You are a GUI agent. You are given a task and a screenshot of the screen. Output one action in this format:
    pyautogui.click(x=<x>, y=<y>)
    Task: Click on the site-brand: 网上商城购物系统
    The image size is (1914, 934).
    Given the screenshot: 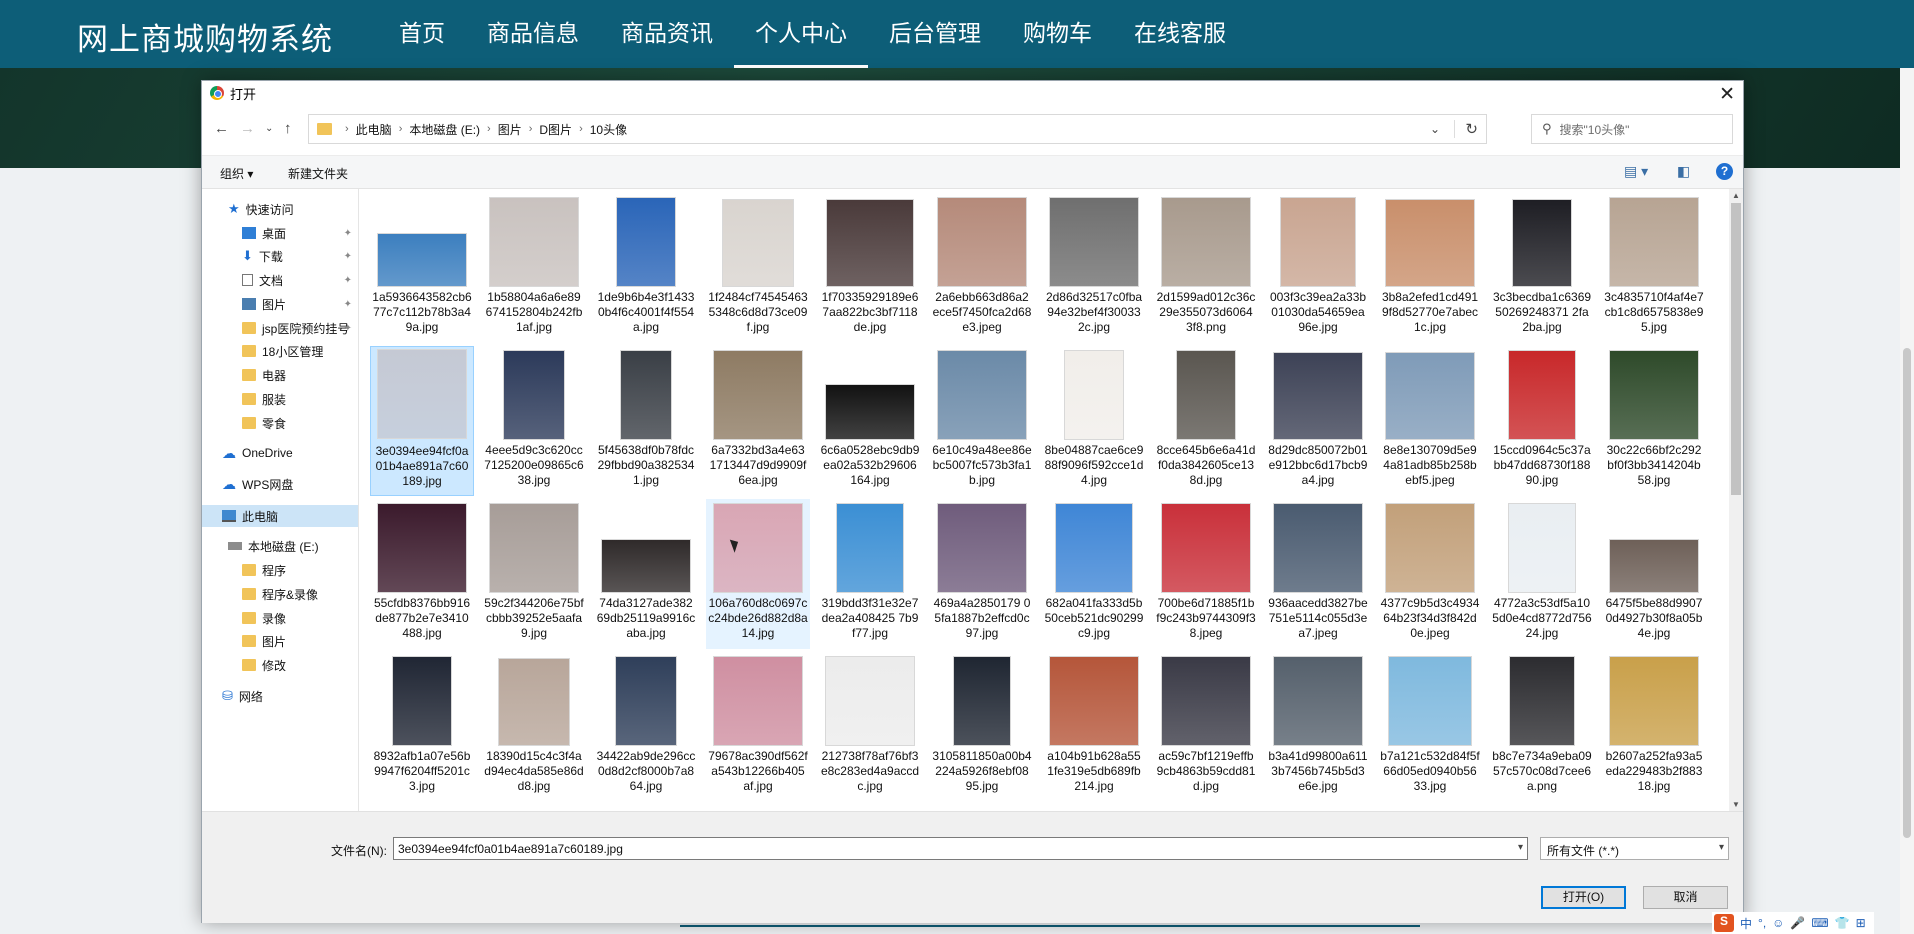 What is the action you would take?
    pyautogui.click(x=205, y=36)
    